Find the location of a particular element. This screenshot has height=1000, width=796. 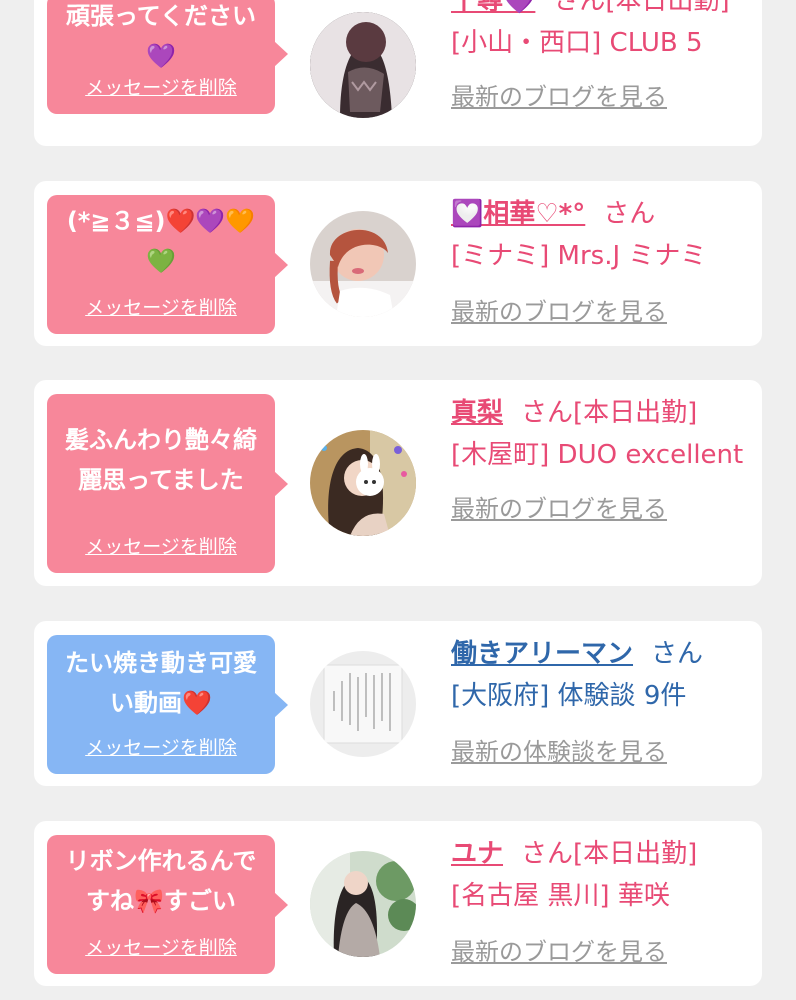

user-info: ユナ さん[本日出勤] [名古屋 黒川] 華咲 最新のブログを見る is located at coordinates (601, 903).